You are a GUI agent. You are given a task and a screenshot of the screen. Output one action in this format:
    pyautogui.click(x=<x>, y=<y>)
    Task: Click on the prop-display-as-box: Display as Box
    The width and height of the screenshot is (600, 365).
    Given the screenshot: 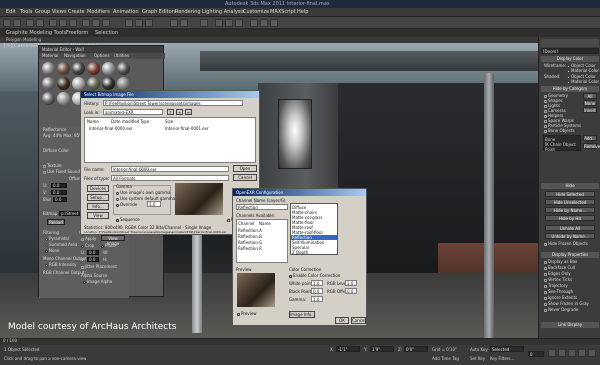 What is the action you would take?
    pyautogui.click(x=560, y=261)
    